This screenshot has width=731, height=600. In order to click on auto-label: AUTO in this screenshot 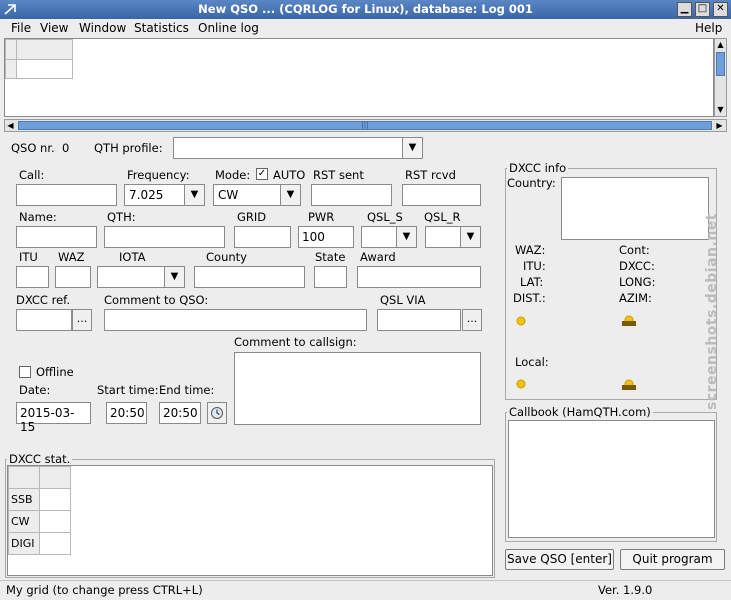, I will do `click(289, 175)`.